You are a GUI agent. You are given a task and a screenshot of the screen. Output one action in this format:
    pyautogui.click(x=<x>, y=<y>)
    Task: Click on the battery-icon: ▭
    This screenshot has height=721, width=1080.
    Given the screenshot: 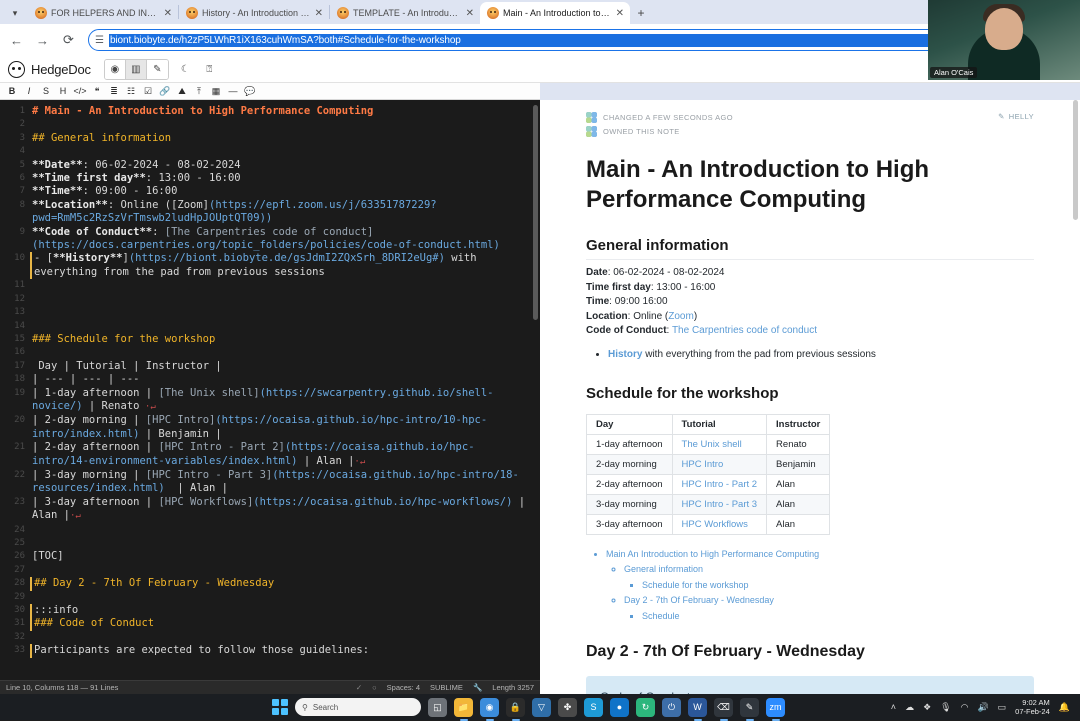 What is the action you would take?
    pyautogui.click(x=1002, y=707)
    